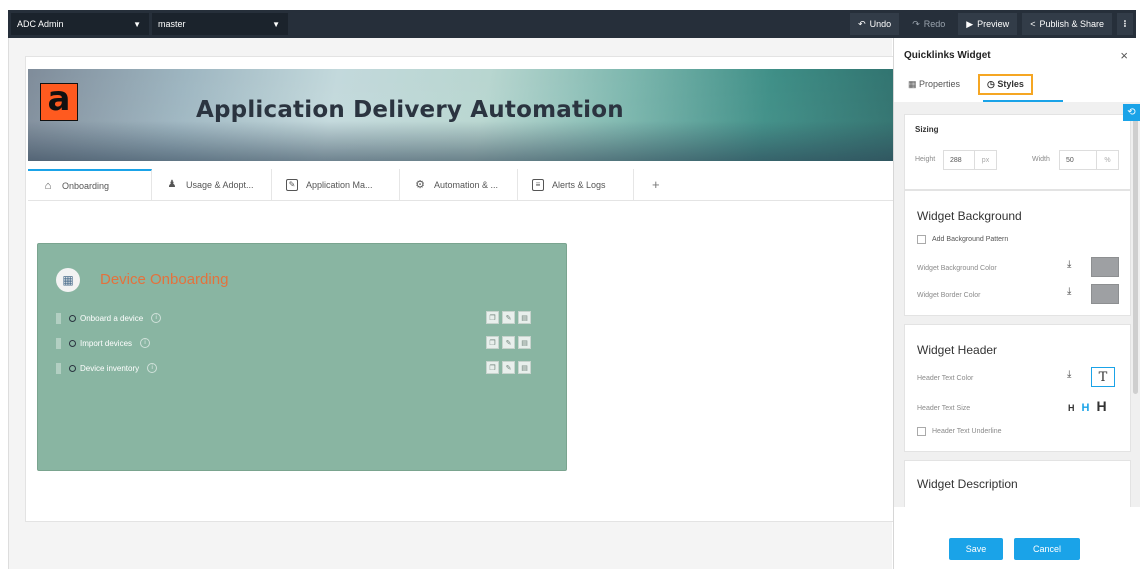 This screenshot has height=569, width=1140. What do you see at coordinates (927, 129) in the screenshot?
I see `sizing-label: Sizing` at bounding box center [927, 129].